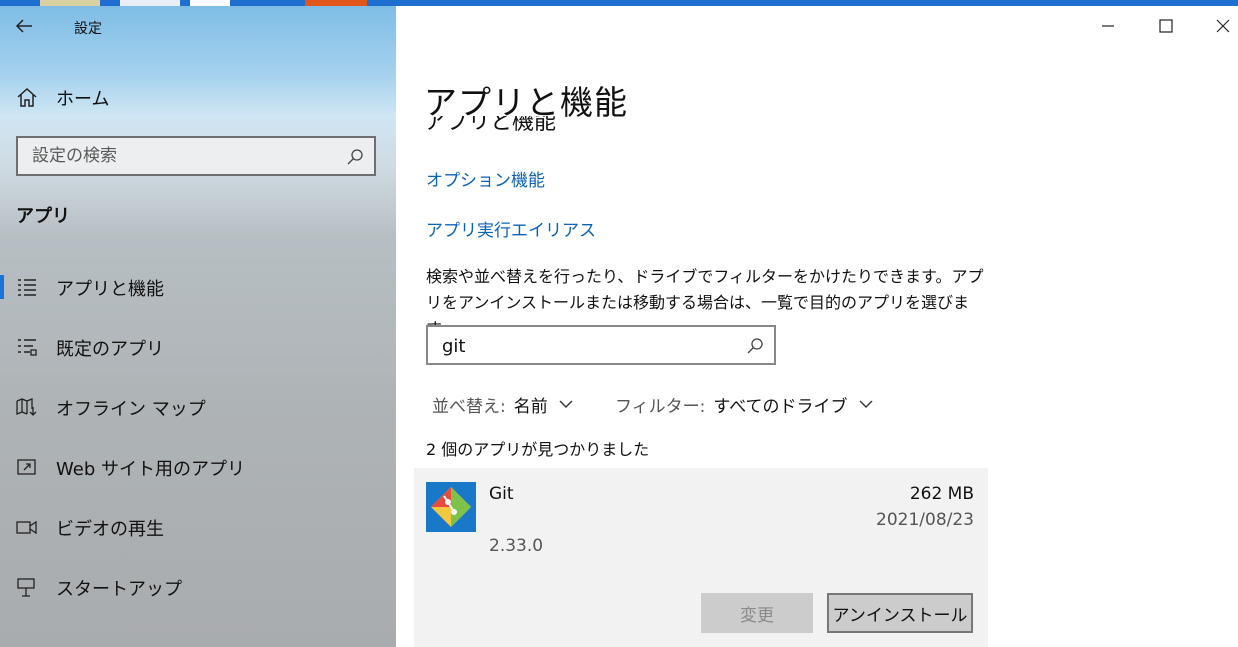  I want to click on sidebar-section-title: アプリ, so click(43, 216).